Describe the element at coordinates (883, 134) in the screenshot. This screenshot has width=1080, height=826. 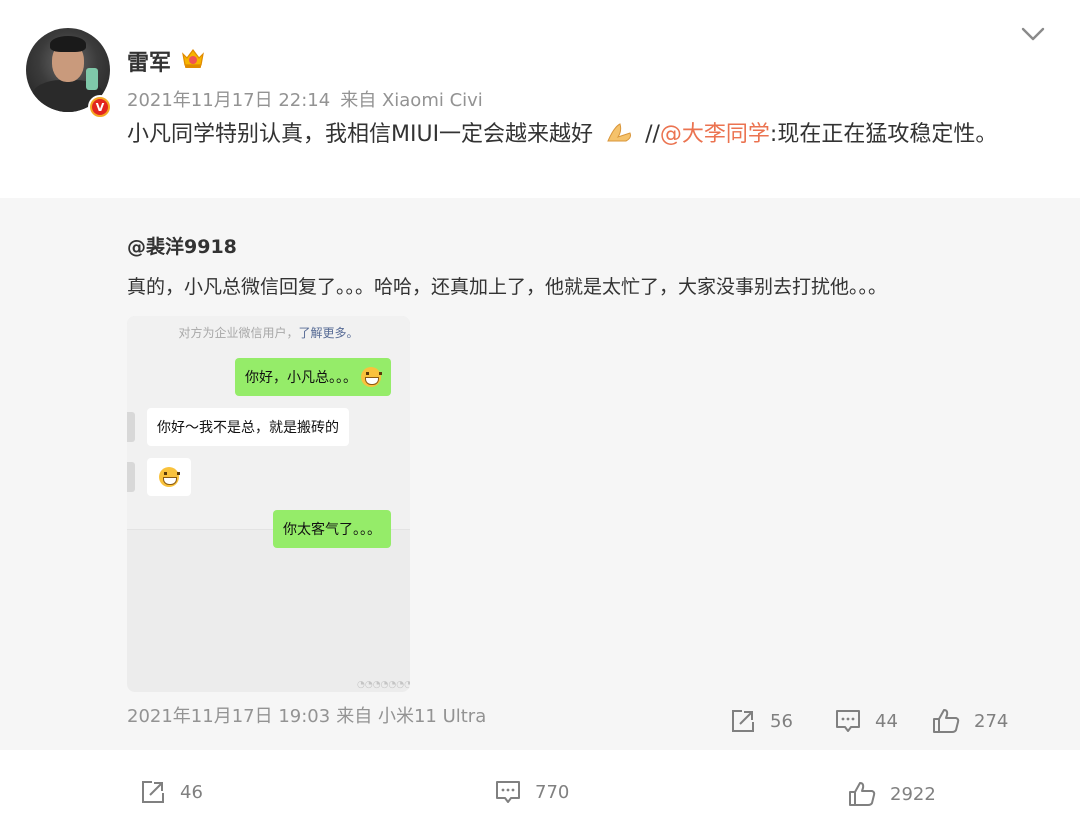
I see `post-text-rest: :现在正在猛攻稳定性。` at that location.